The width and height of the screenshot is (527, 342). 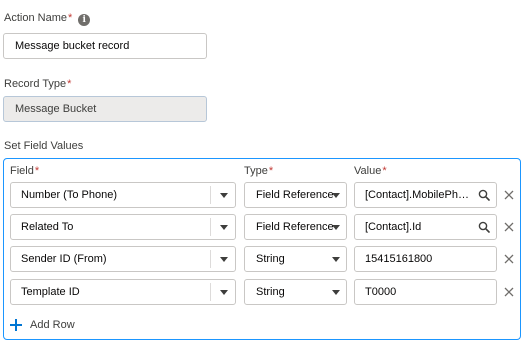 What do you see at coordinates (47, 19) in the screenshot?
I see `action-name-label: Action Name* i` at bounding box center [47, 19].